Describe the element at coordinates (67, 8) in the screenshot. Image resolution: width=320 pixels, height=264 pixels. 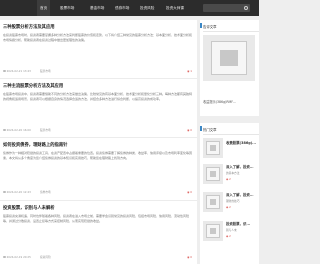
I see `nav-item-stocks: 股票市场` at that location.